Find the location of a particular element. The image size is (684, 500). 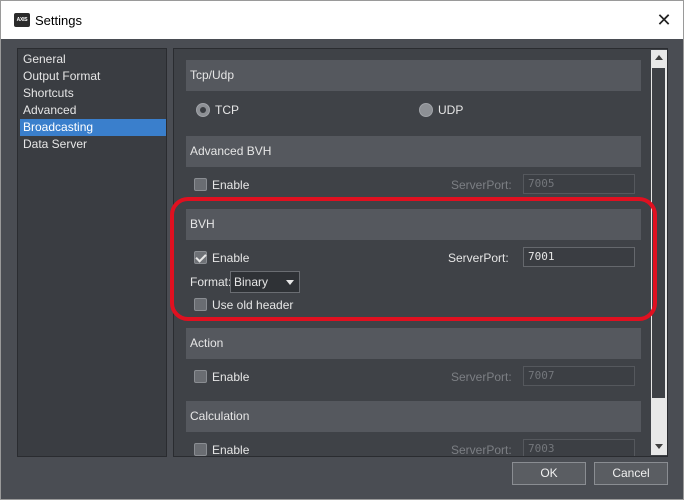

panel-scrollbar is located at coordinates (659, 252).